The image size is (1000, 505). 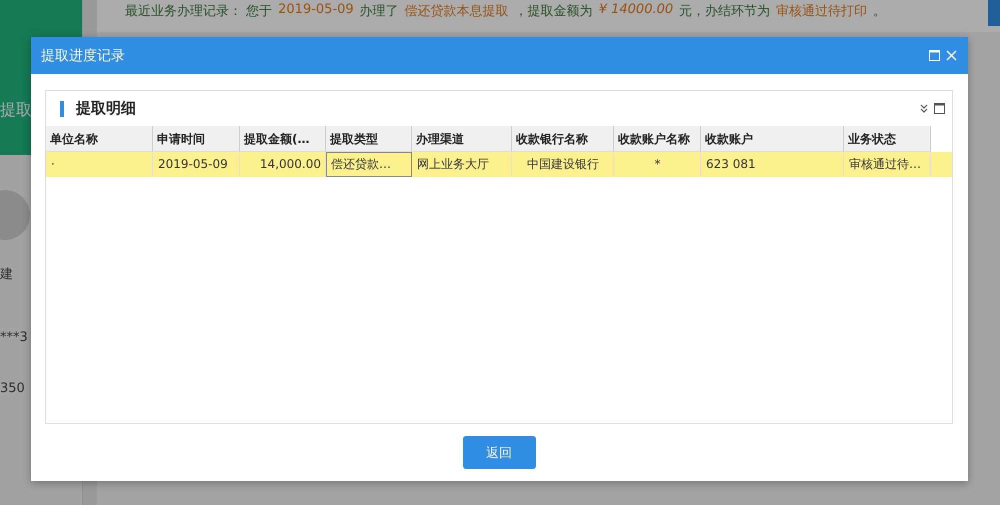 I want to click on sidebar-text: 建, so click(x=6, y=274).